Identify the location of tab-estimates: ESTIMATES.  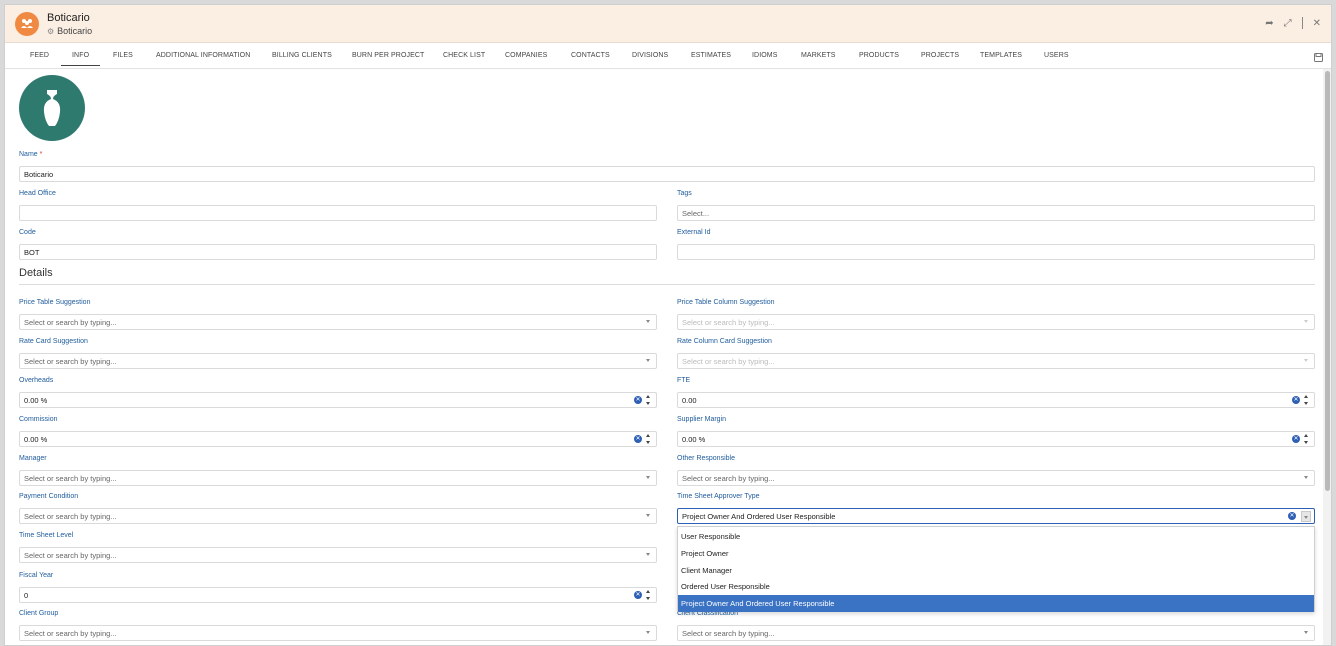
(711, 55).